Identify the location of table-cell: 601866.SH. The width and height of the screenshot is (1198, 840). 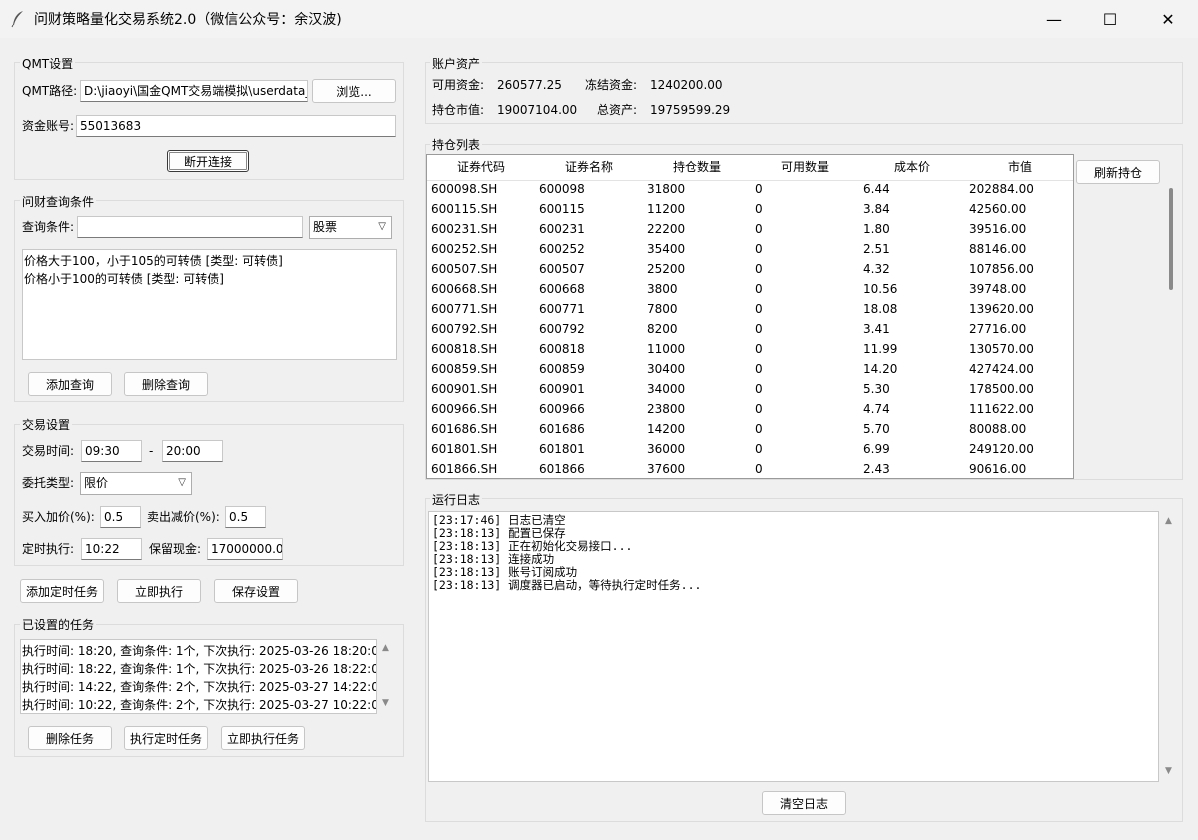
(464, 469).